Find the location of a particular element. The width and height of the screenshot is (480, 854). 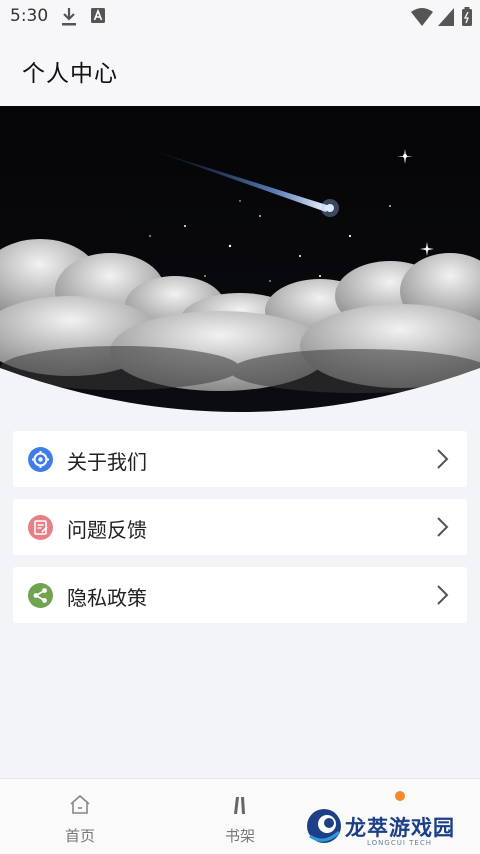

bookshelf-icon is located at coordinates (240, 807).